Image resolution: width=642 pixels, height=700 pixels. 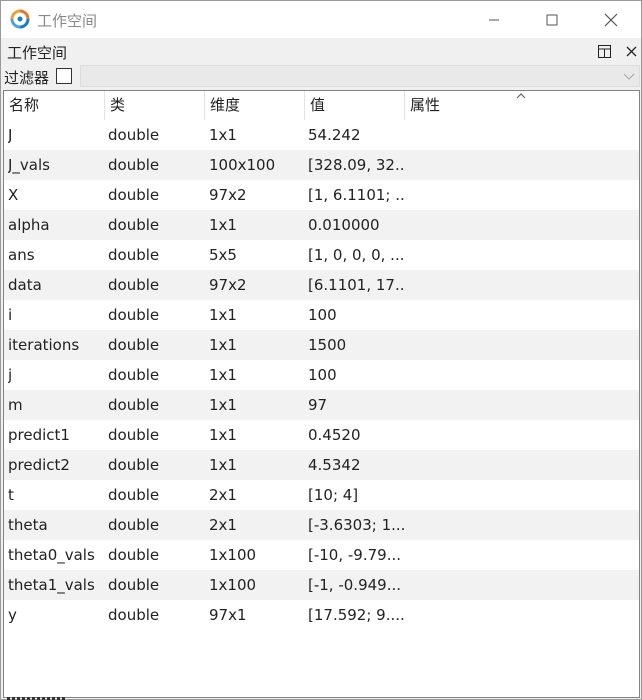 I want to click on cell-name: j, so click(x=10, y=375).